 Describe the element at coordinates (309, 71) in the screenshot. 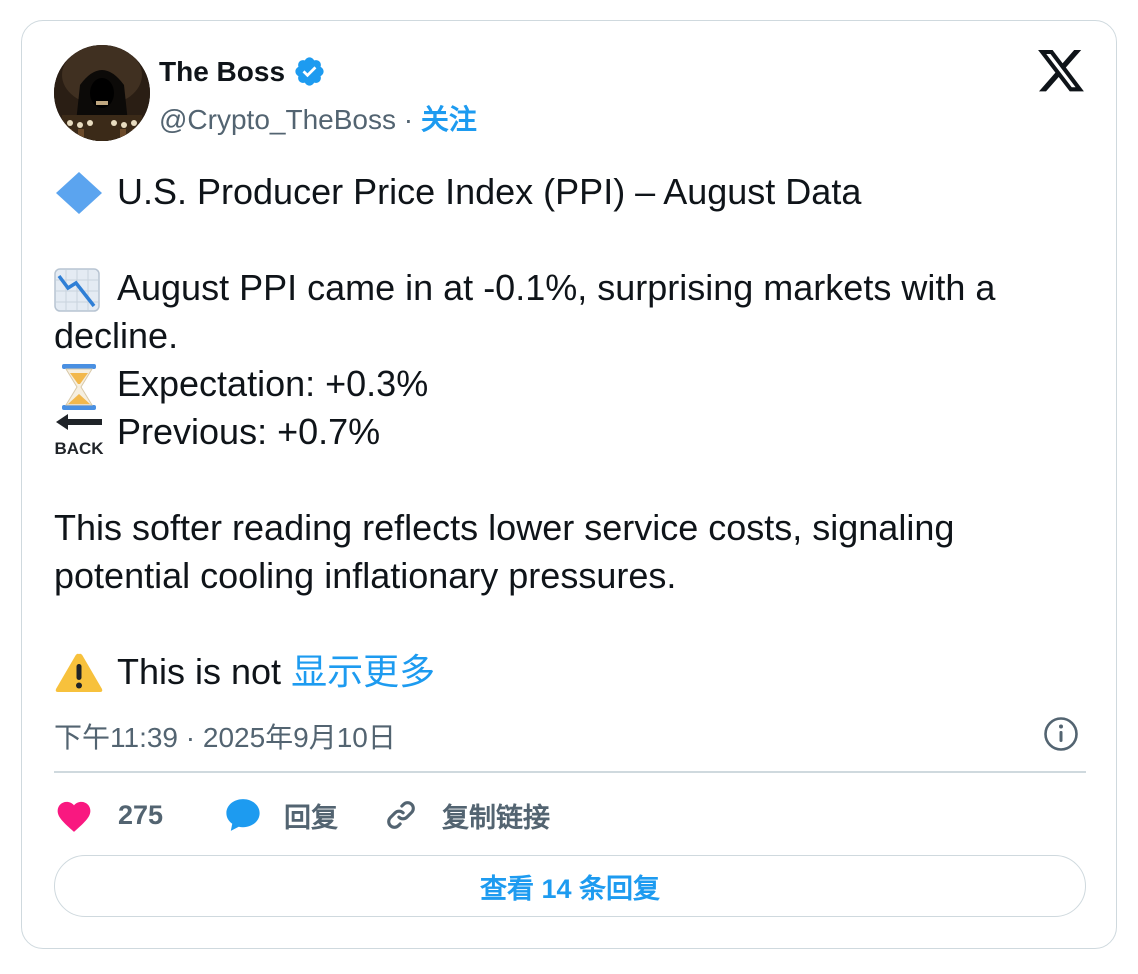

I see `verified-badge-icon` at that location.